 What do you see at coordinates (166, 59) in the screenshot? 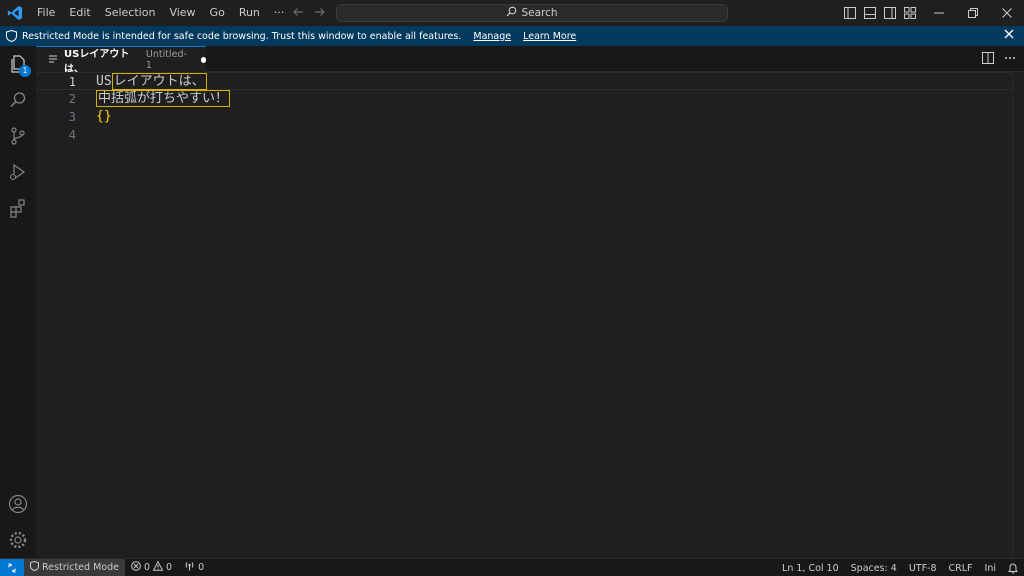
I see `tab-description: Untitled-1` at bounding box center [166, 59].